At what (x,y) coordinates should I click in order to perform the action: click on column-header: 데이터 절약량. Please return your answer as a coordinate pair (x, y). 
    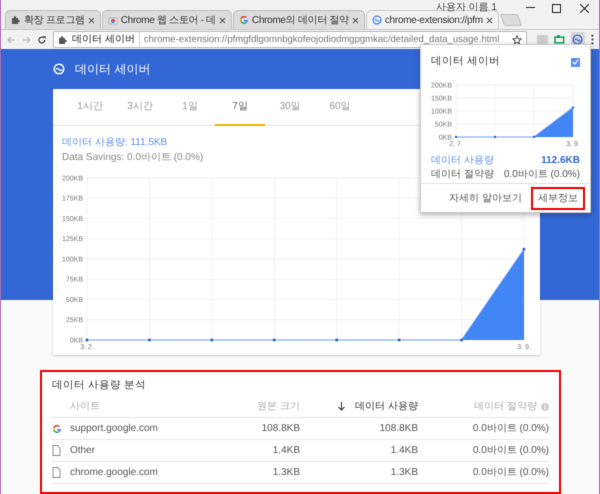
    Looking at the image, I should click on (505, 407).